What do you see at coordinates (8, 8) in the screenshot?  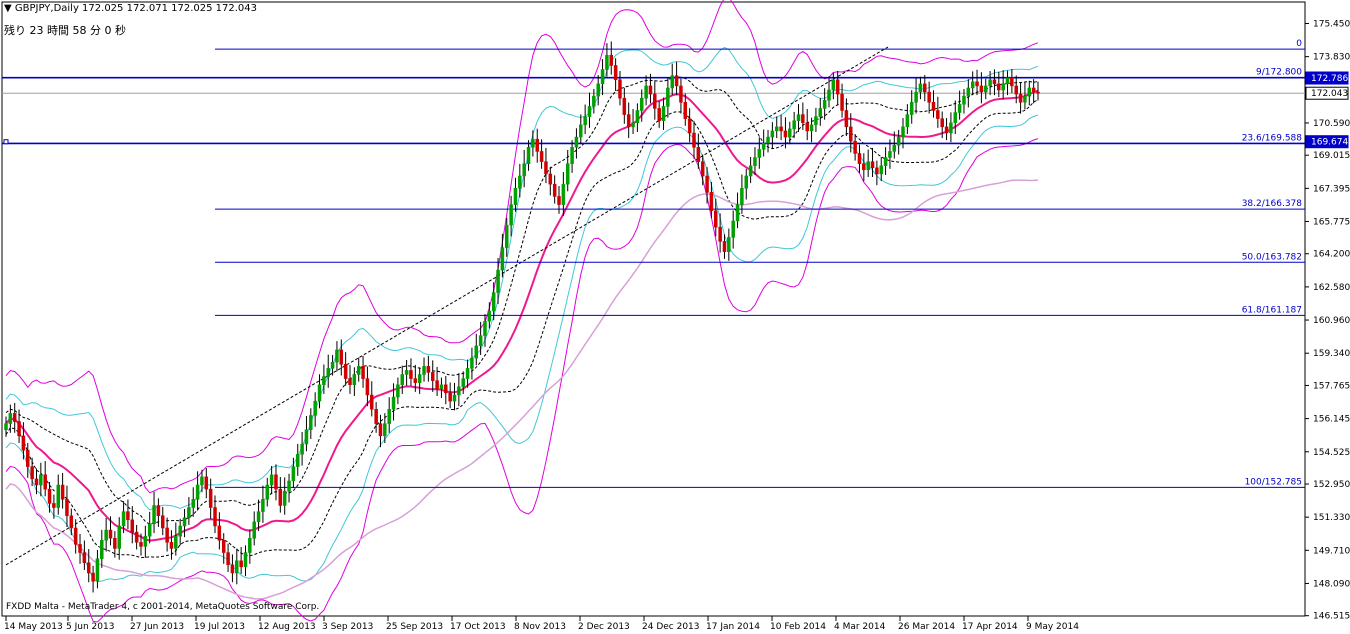 I see `dropdown-triangle-icon: ▼` at bounding box center [8, 8].